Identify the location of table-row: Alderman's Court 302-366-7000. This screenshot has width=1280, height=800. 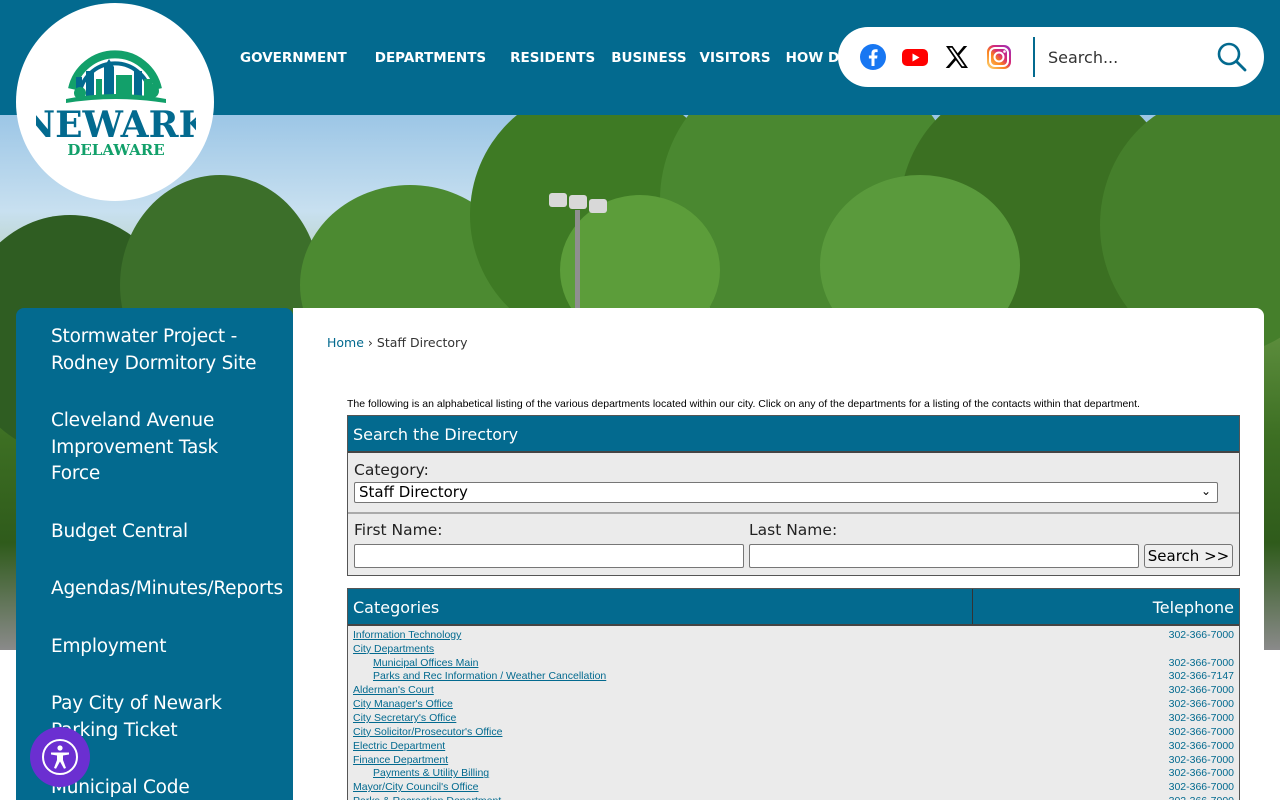
(793, 690).